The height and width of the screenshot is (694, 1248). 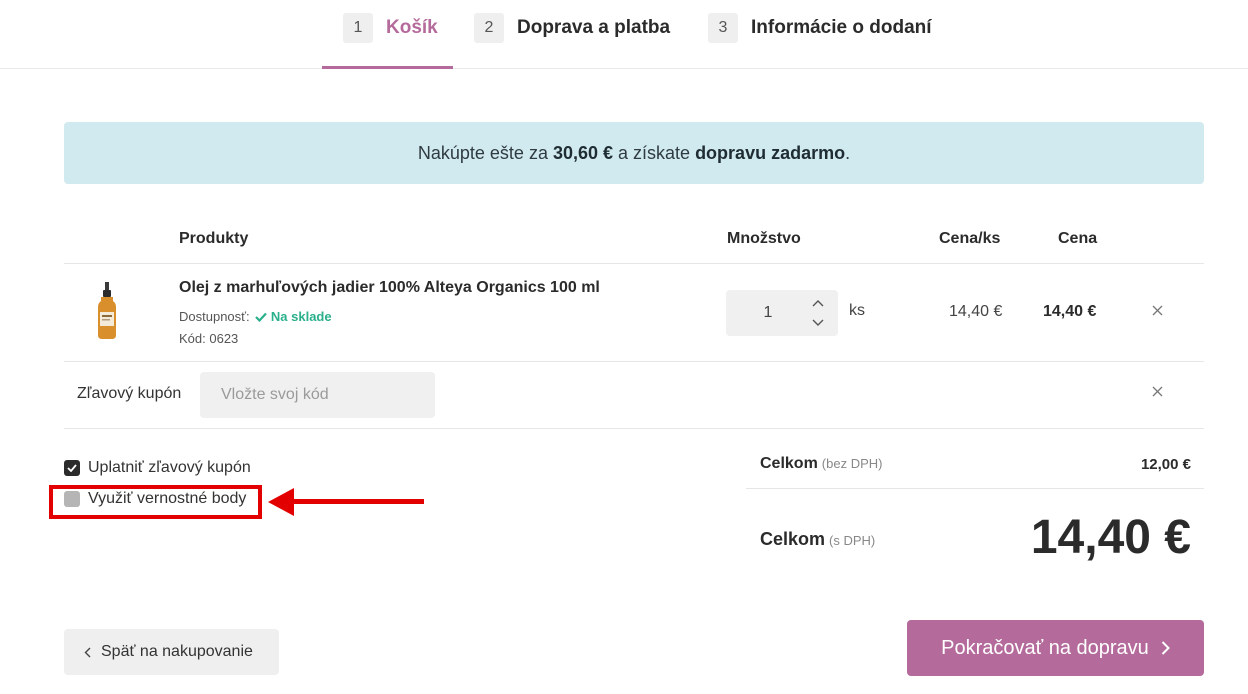 I want to click on banner-middle: a získate, so click(x=654, y=152).